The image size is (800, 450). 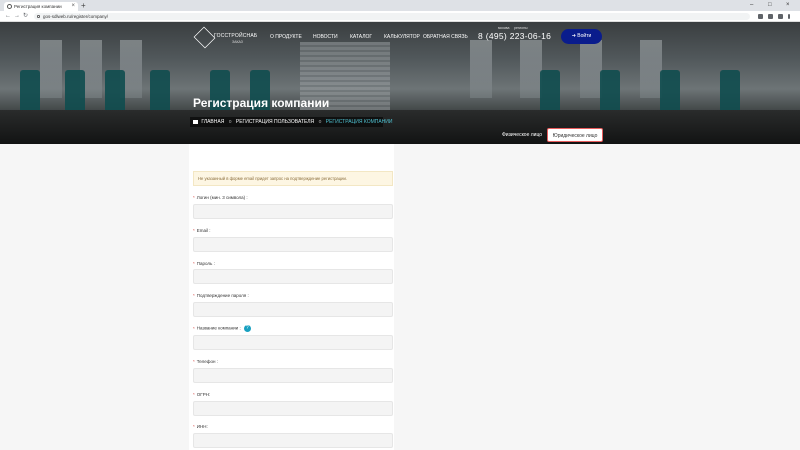 What do you see at coordinates (293, 375) in the screenshot?
I see `phone-input` at bounding box center [293, 375].